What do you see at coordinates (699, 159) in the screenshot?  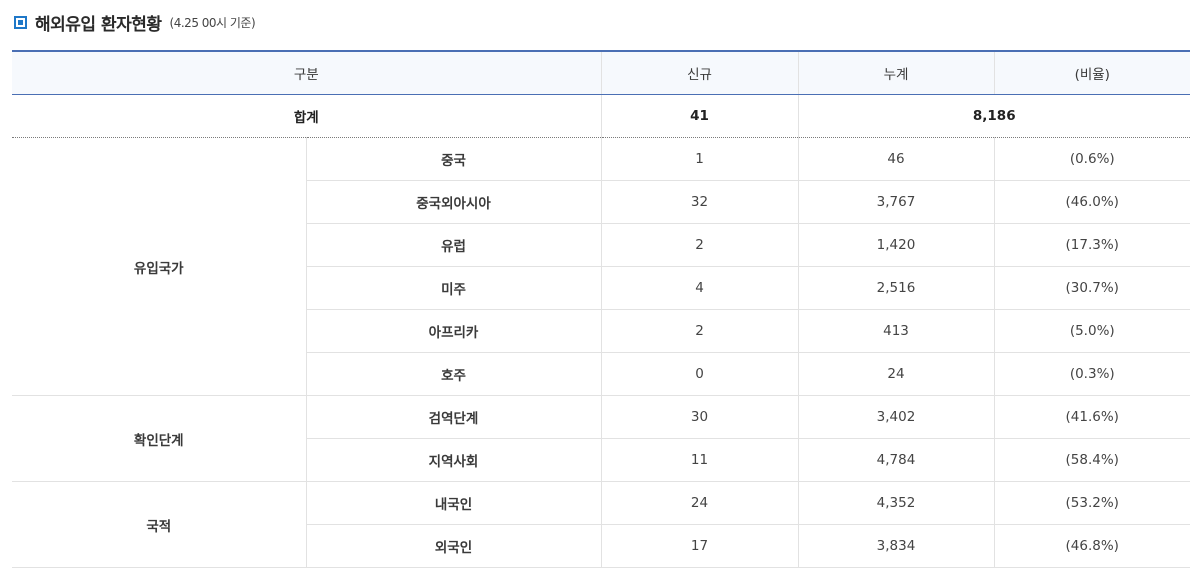 I see `row-new: 1` at bounding box center [699, 159].